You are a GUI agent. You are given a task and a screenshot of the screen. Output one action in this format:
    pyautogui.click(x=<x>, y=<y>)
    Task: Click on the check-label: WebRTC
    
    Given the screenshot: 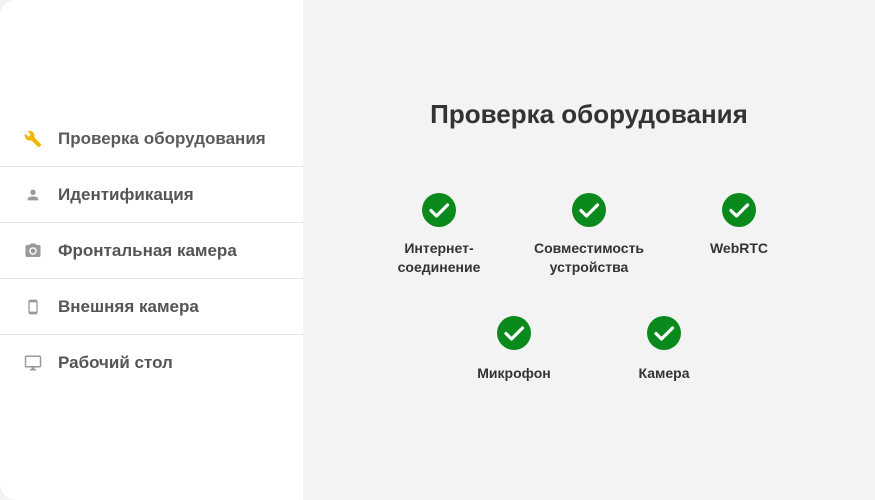 What is the action you would take?
    pyautogui.click(x=739, y=248)
    